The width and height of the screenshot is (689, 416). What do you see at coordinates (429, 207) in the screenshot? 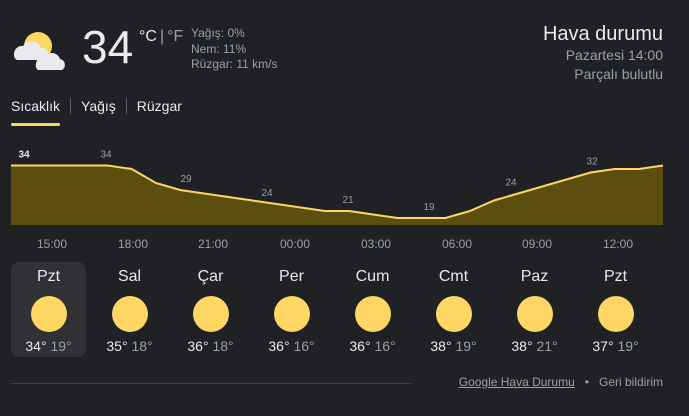
I see `point-label: 19` at bounding box center [429, 207].